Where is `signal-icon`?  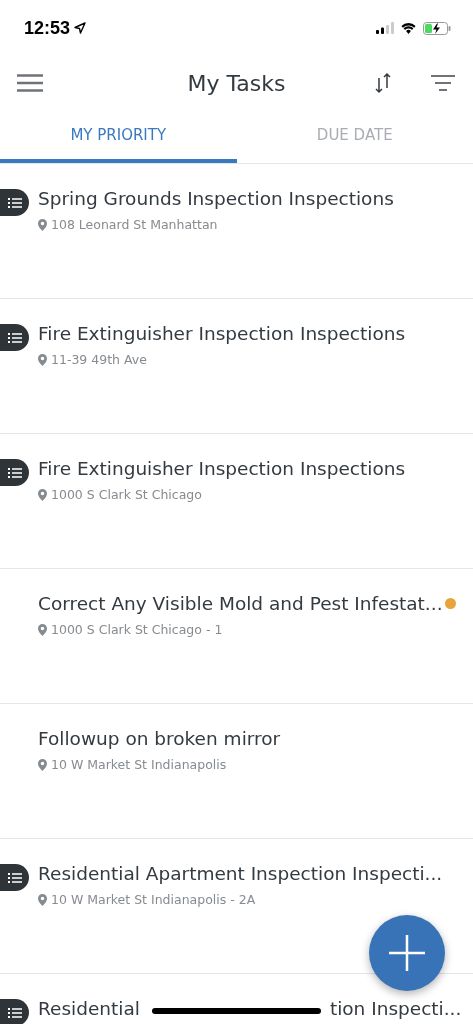
signal-icon is located at coordinates (385, 28).